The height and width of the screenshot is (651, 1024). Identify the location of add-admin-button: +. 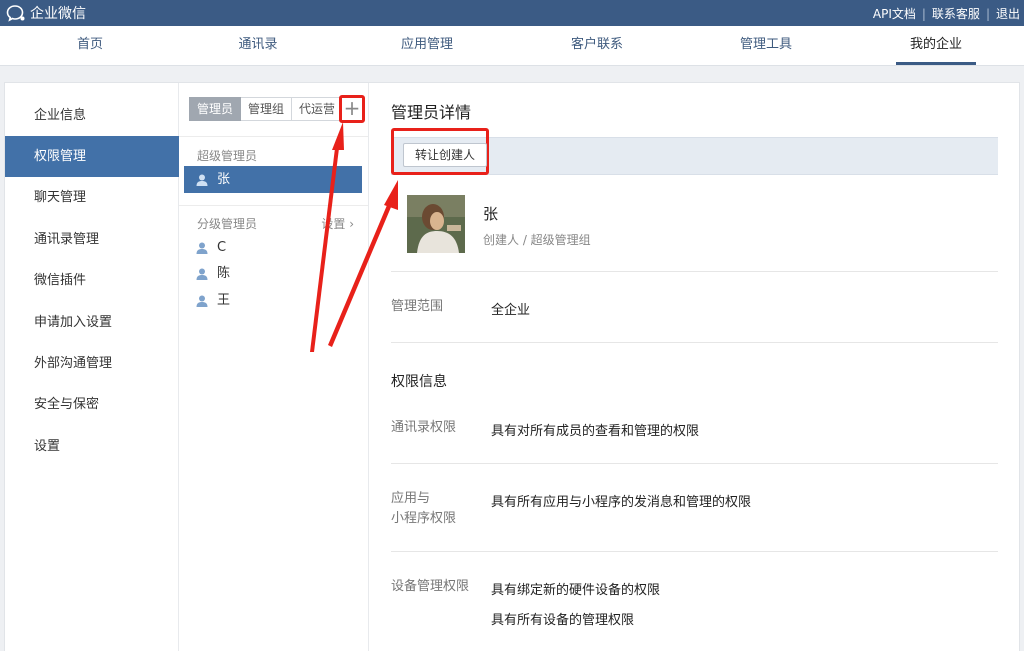
(352, 109).